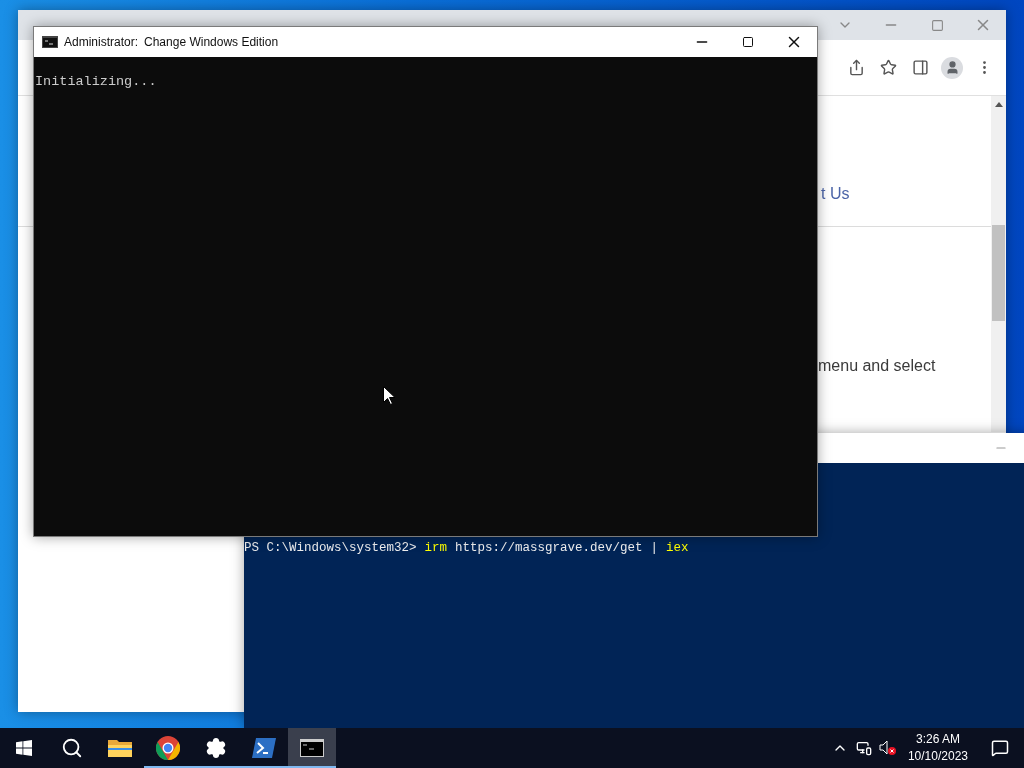 This screenshot has width=1024, height=768. What do you see at coordinates (835, 193) in the screenshot?
I see `page-link: t Us` at bounding box center [835, 193].